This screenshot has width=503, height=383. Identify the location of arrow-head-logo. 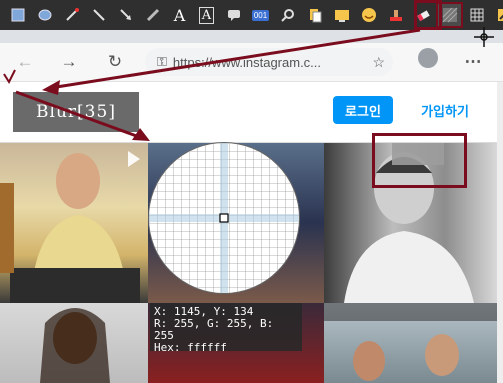
(51, 87).